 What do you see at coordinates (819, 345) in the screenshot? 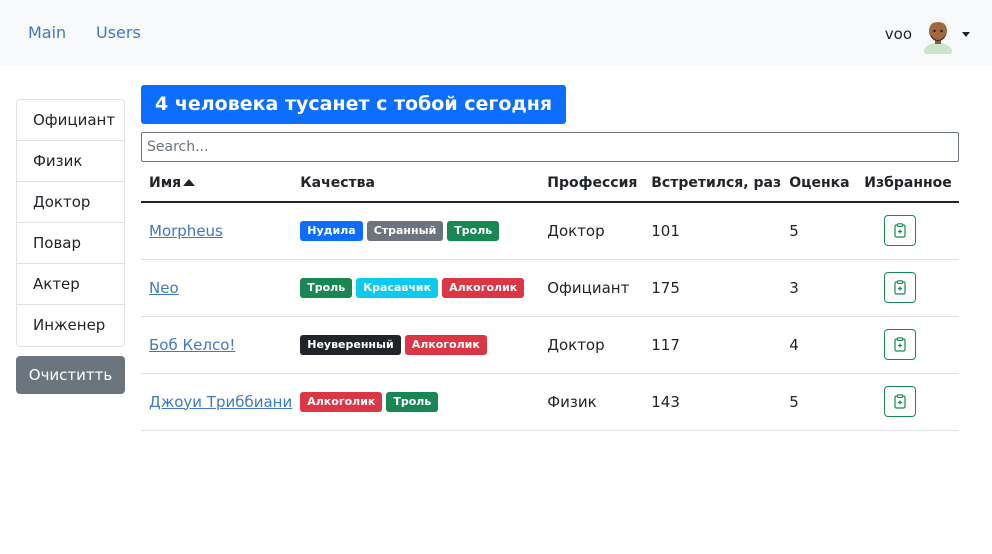
I see `cell-rating: 4` at bounding box center [819, 345].